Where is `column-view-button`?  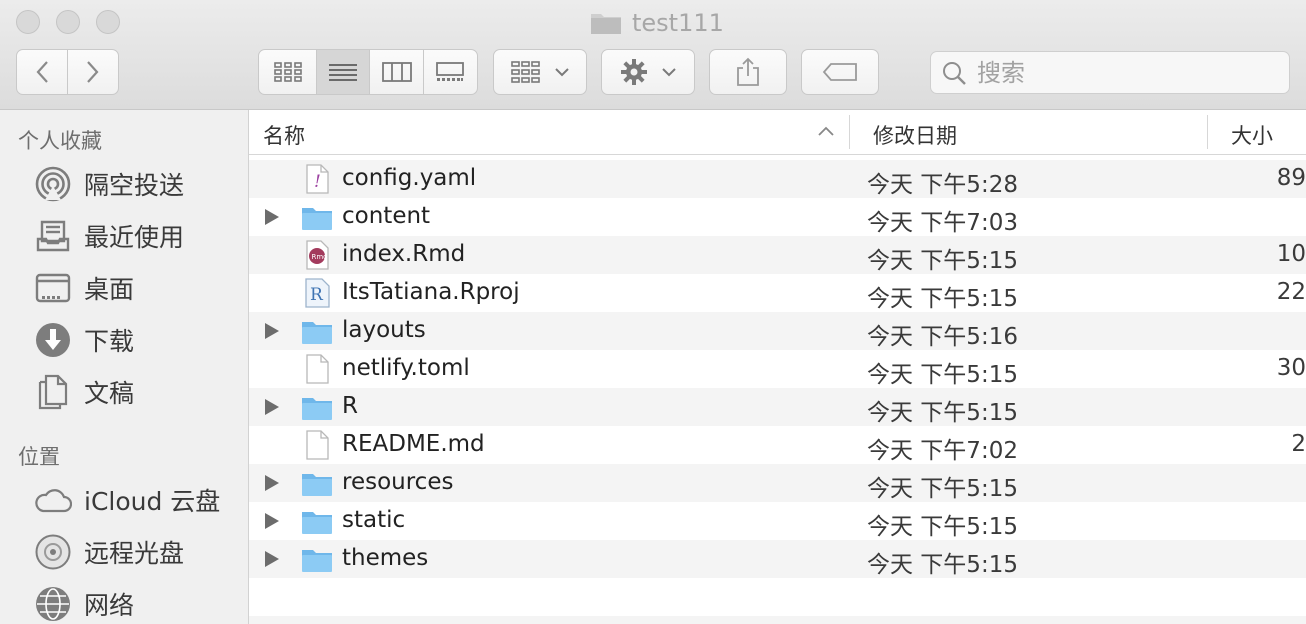 column-view-button is located at coordinates (397, 72).